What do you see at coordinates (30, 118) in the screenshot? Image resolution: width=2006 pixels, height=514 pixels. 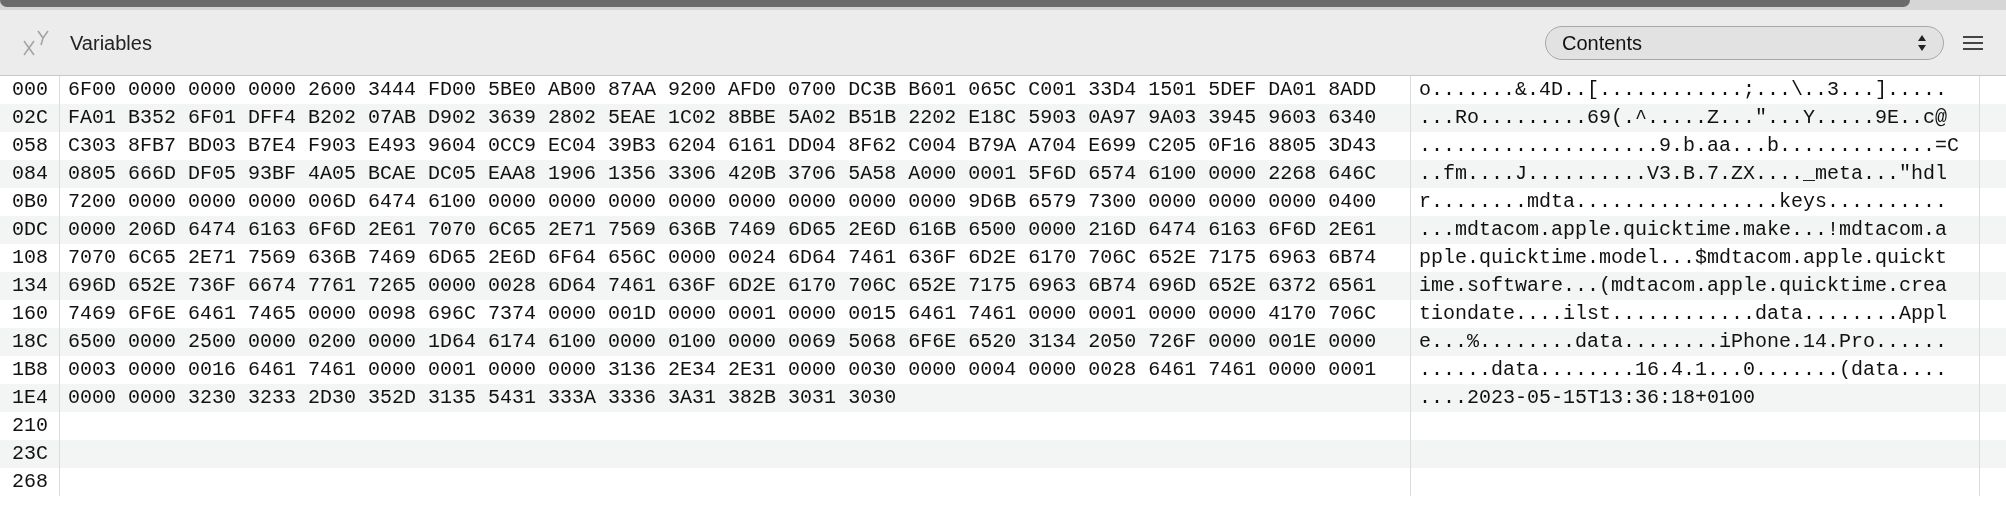 I see `offset-label: 02C` at bounding box center [30, 118].